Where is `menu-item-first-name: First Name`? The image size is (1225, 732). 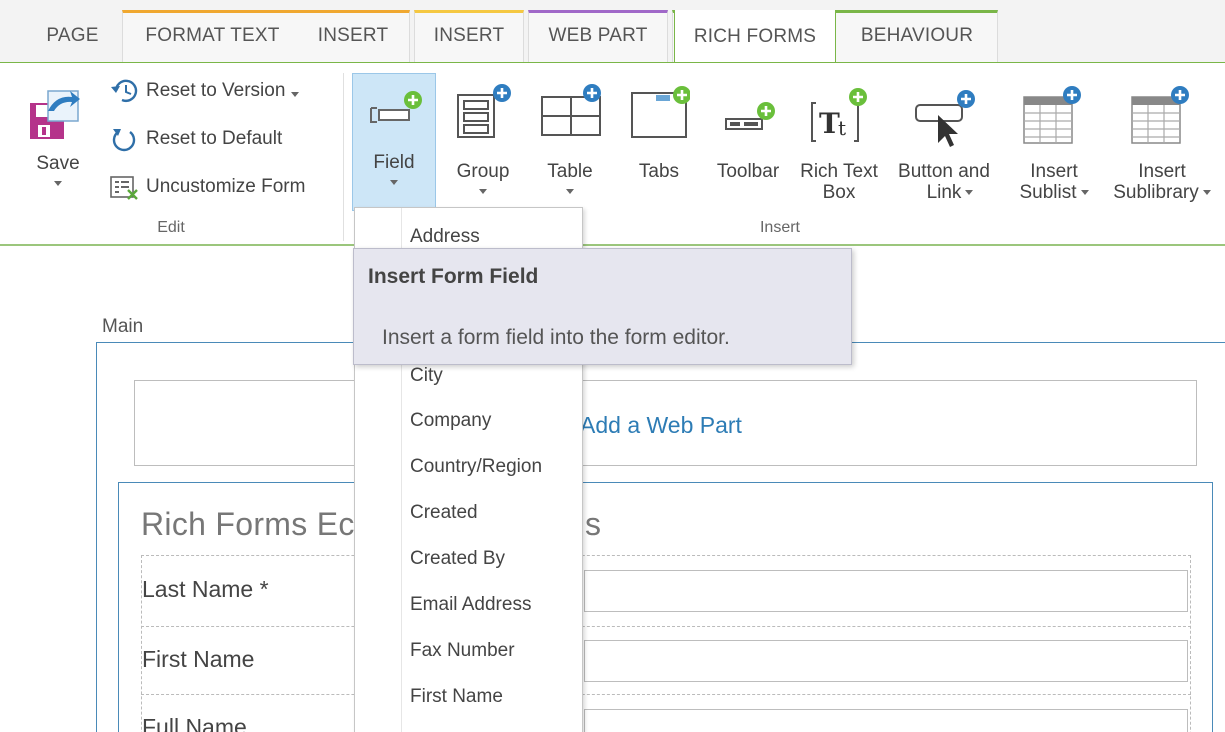
menu-item-first-name: First Name is located at coordinates (456, 697).